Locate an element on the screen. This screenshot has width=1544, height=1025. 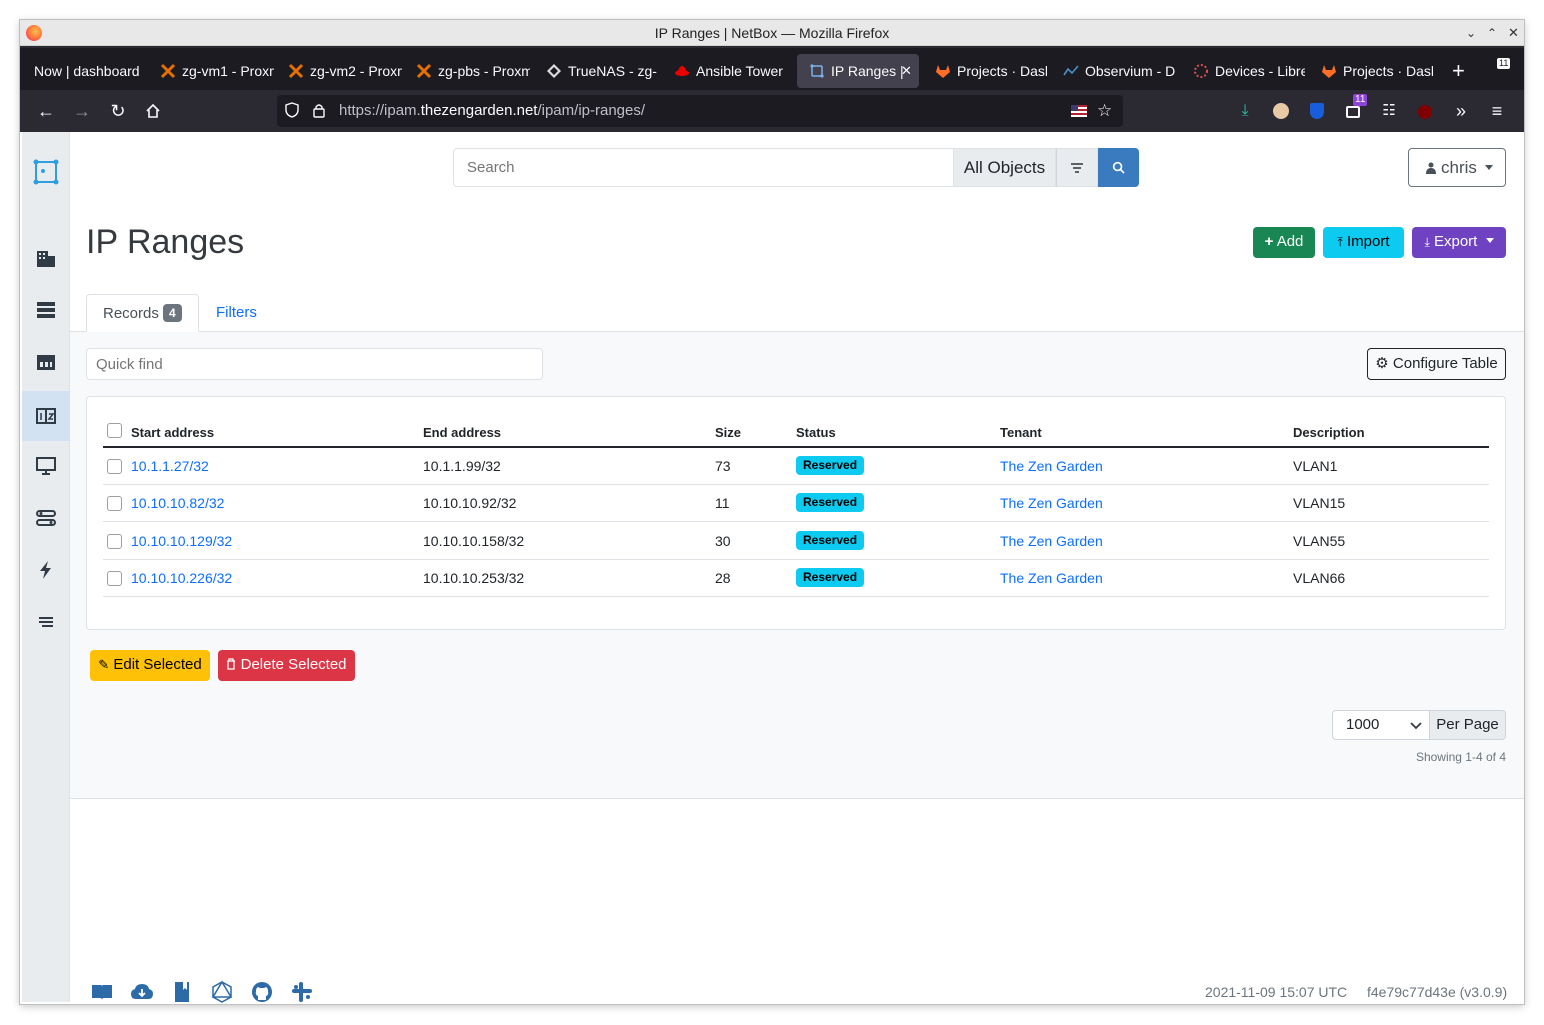
per-page-label-text: Per Page is located at coordinates (1467, 724).